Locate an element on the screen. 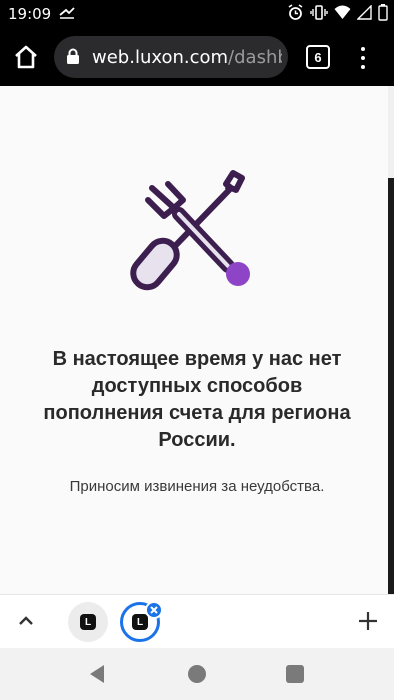 The width and height of the screenshot is (394, 700). close-tab-button is located at coordinates (154, 610).